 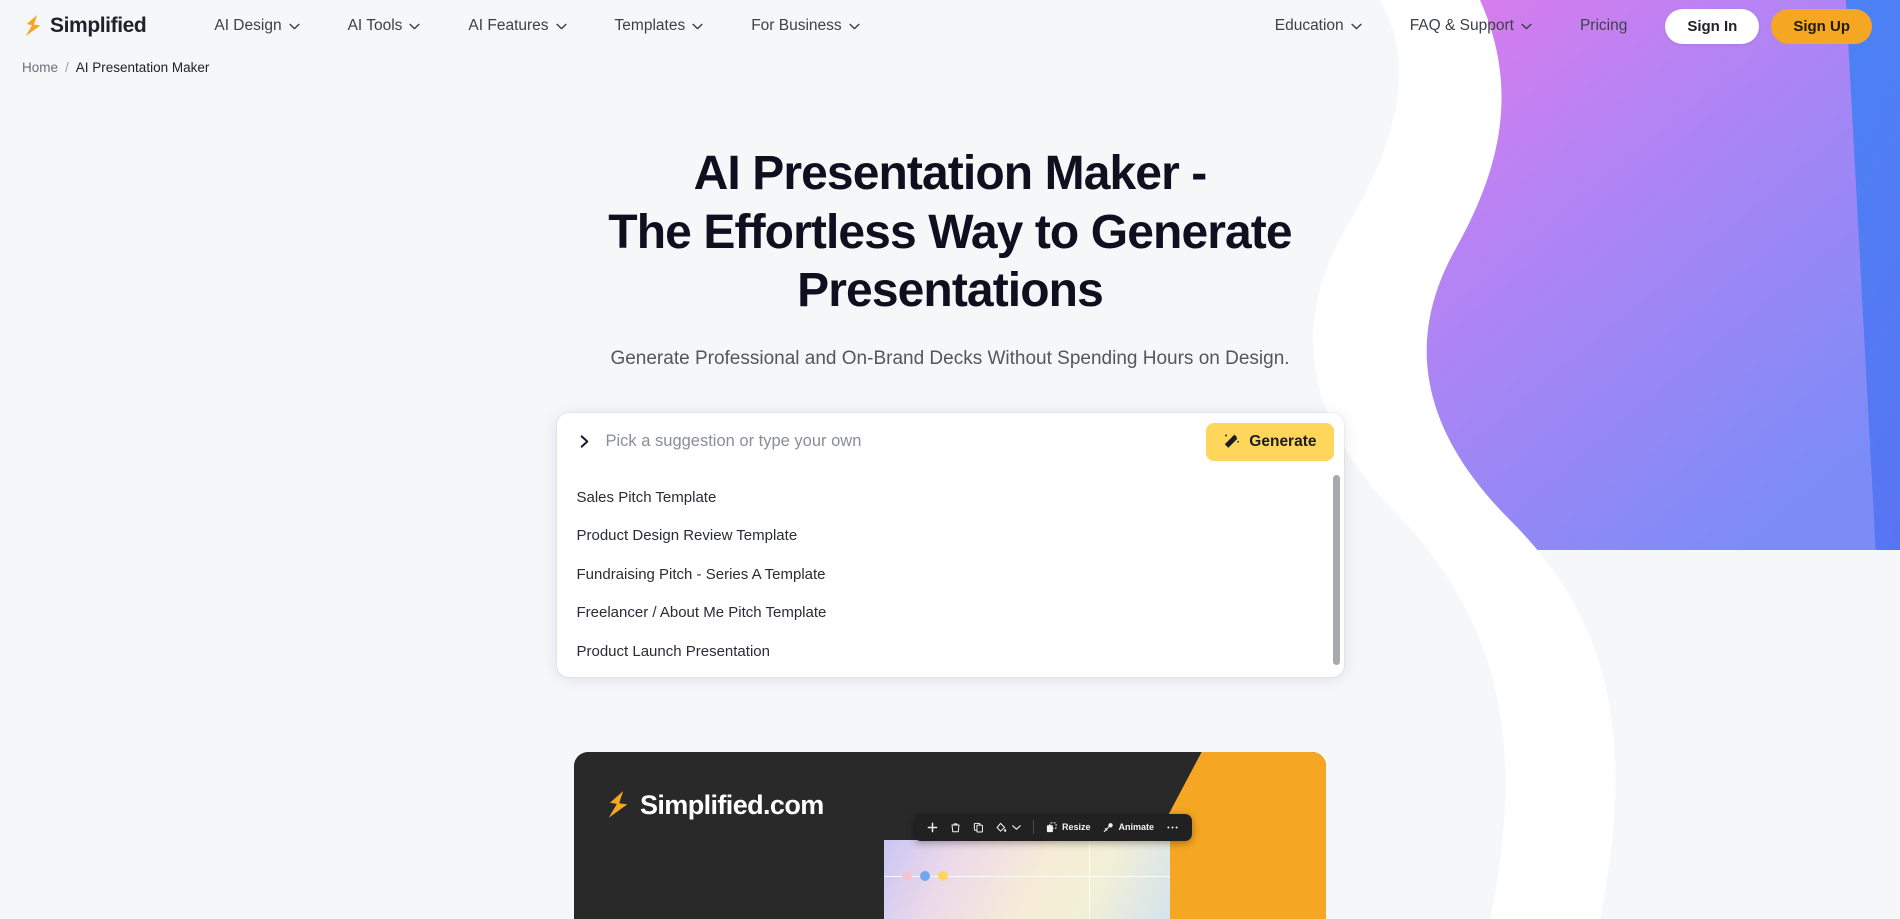 I want to click on brand-name: Simplified, so click(x=98, y=25).